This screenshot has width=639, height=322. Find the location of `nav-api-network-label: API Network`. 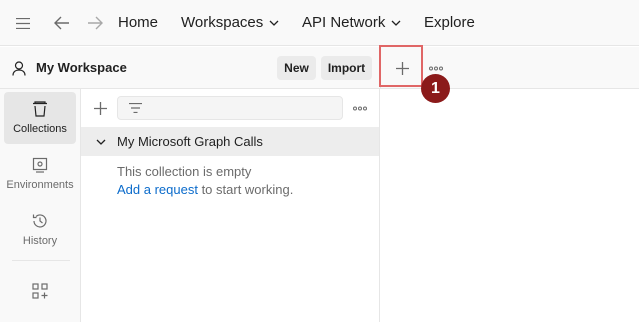

nav-api-network-label: API Network is located at coordinates (344, 22).